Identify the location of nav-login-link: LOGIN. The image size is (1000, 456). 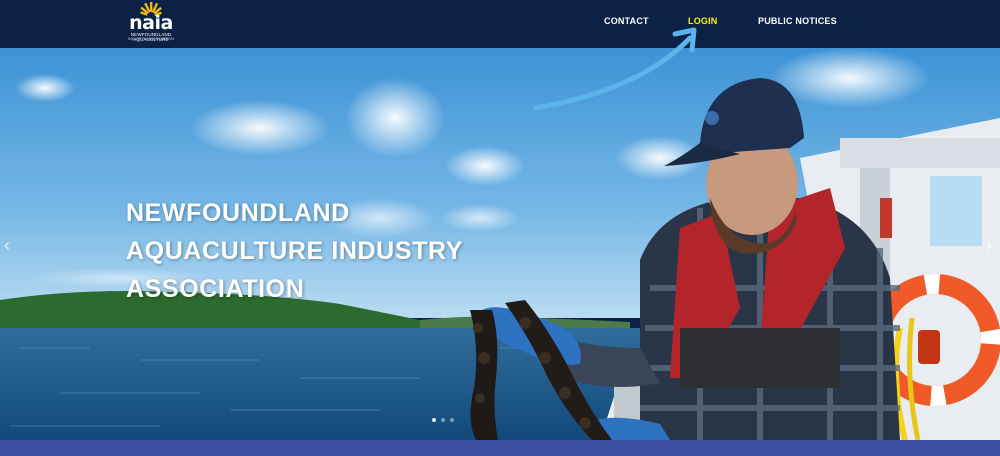
(703, 21).